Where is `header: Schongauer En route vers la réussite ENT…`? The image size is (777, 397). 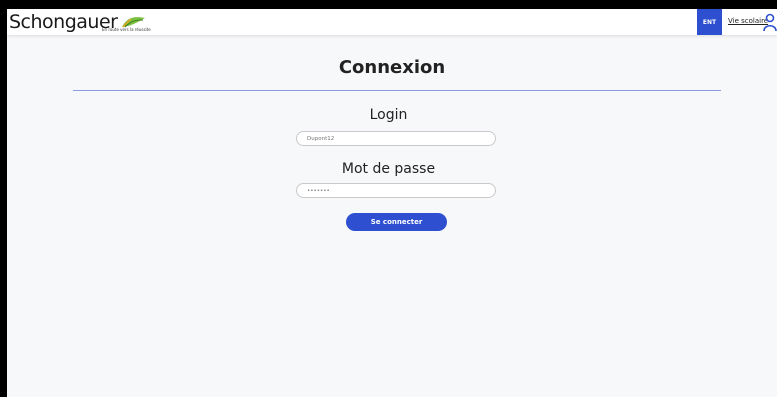 header: Schongauer En route vers la réussite ENT… is located at coordinates (392, 22).